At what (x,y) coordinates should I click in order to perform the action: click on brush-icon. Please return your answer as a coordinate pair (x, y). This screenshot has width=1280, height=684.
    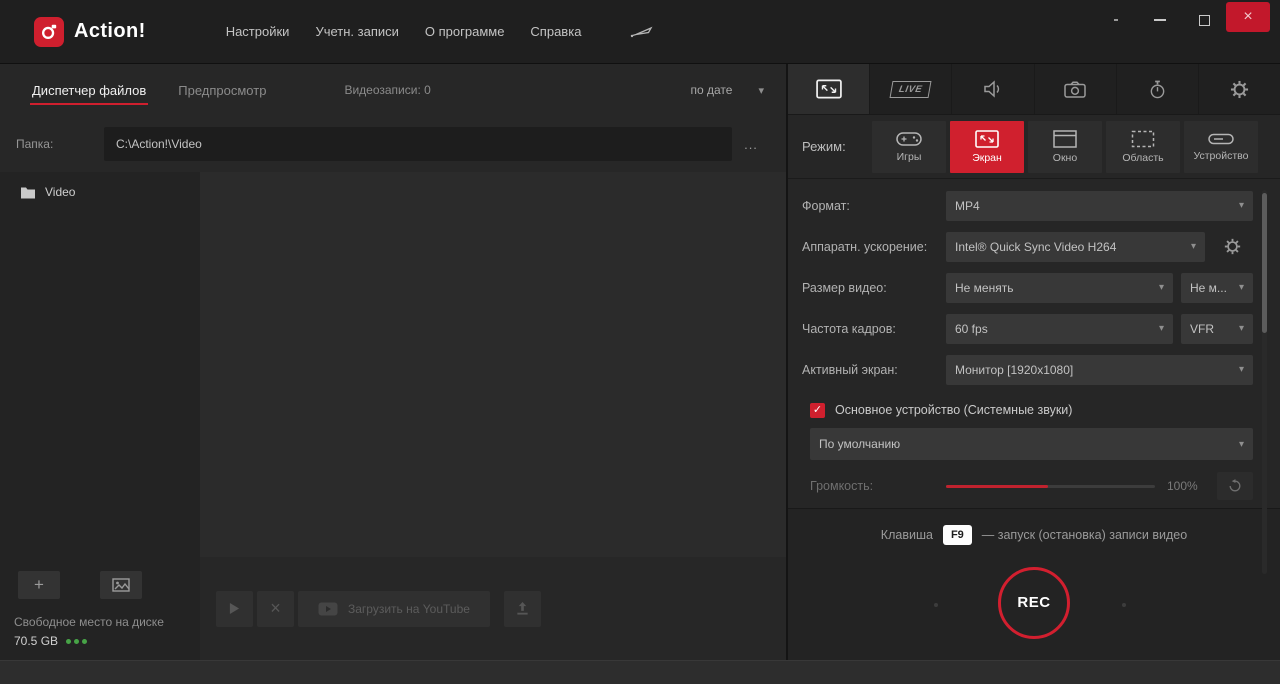
    Looking at the image, I should click on (641, 32).